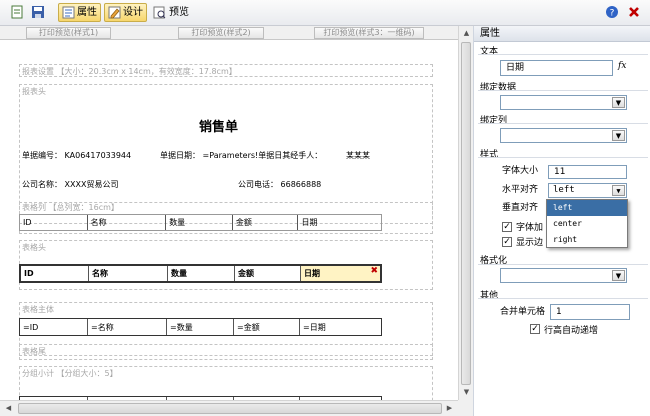  What do you see at coordinates (374, 271) in the screenshot?
I see `delete-cell-icon: ✖` at bounding box center [374, 271].